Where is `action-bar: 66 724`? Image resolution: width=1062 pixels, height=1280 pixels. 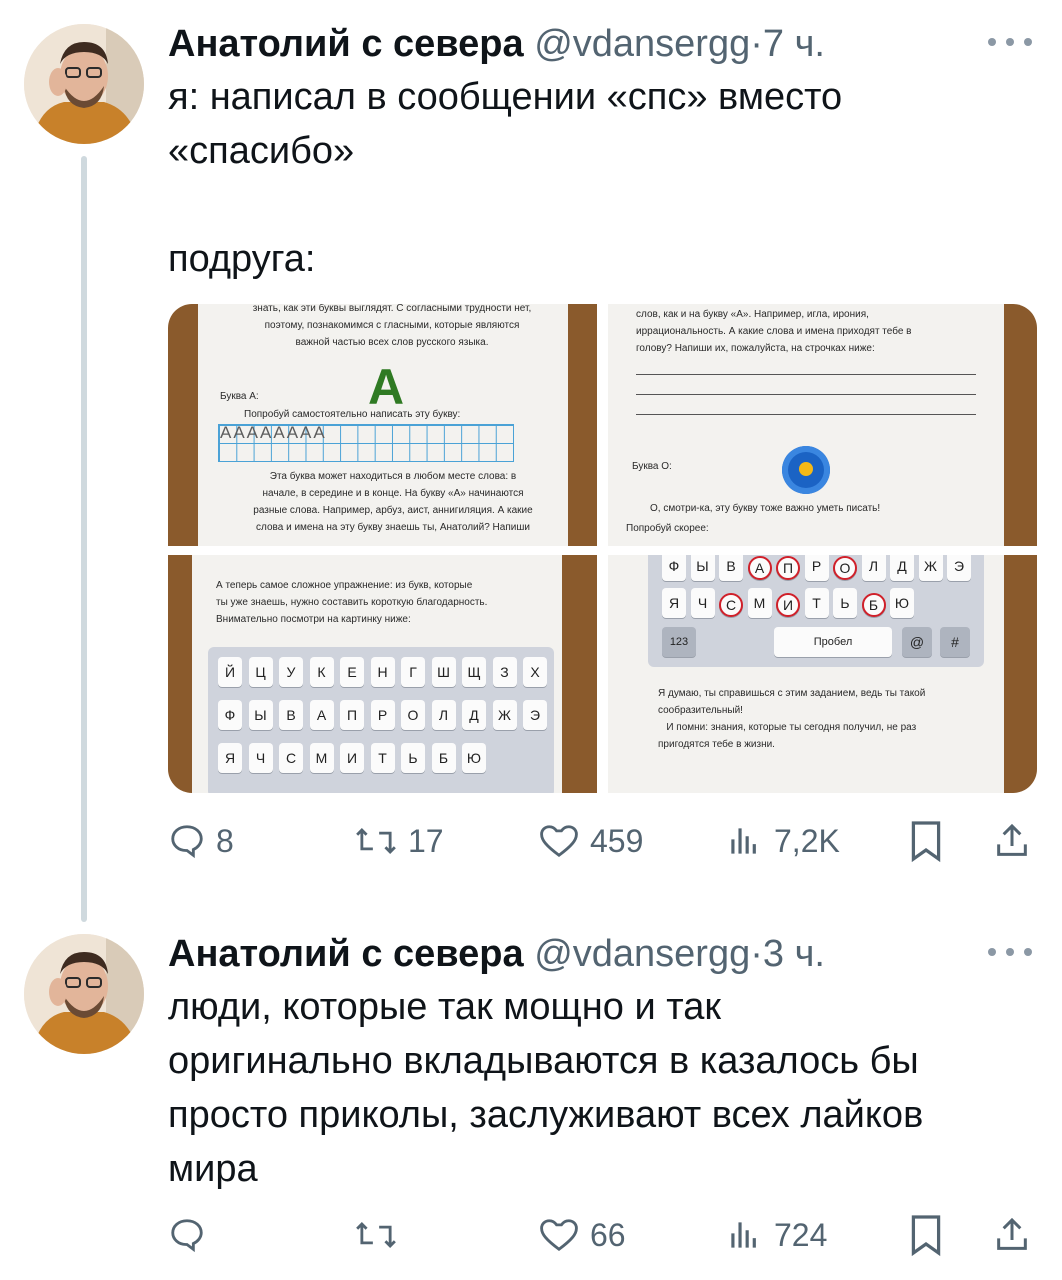
action-bar: 66 724 is located at coordinates (603, 1235).